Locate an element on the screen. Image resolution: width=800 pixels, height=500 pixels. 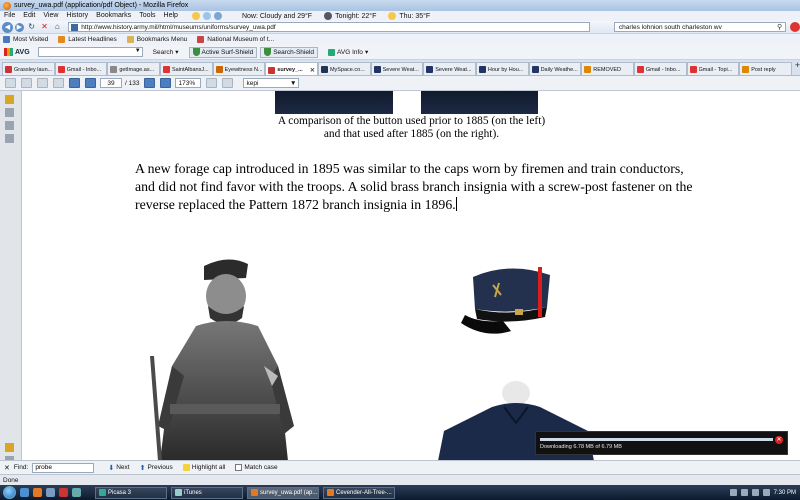
active-surf-shield-button: Active Surf-Shield is located at coordinates (223, 52).